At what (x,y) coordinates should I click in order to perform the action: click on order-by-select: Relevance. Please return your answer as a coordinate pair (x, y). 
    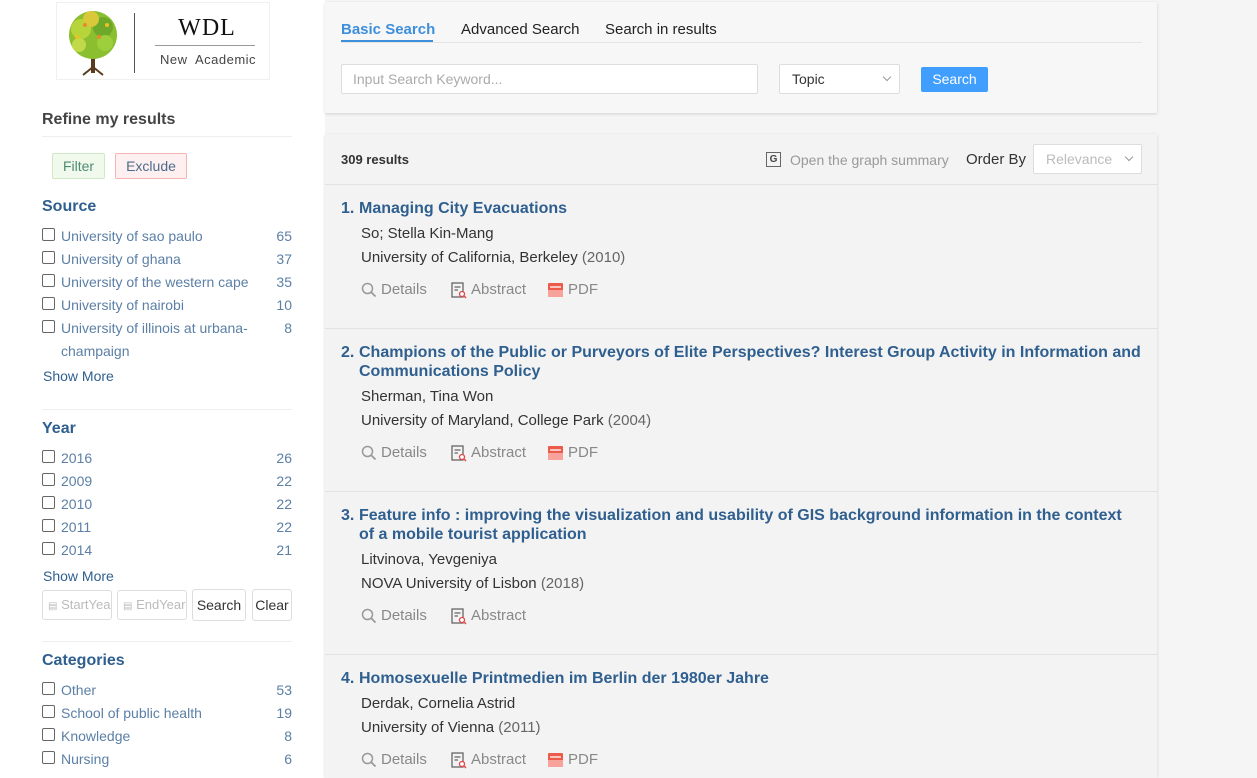
    Looking at the image, I should click on (1087, 159).